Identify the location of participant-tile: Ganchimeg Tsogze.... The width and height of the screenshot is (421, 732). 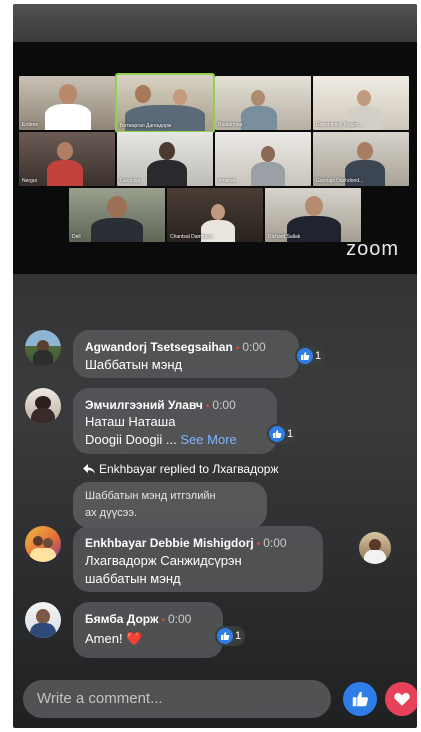
(361, 103).